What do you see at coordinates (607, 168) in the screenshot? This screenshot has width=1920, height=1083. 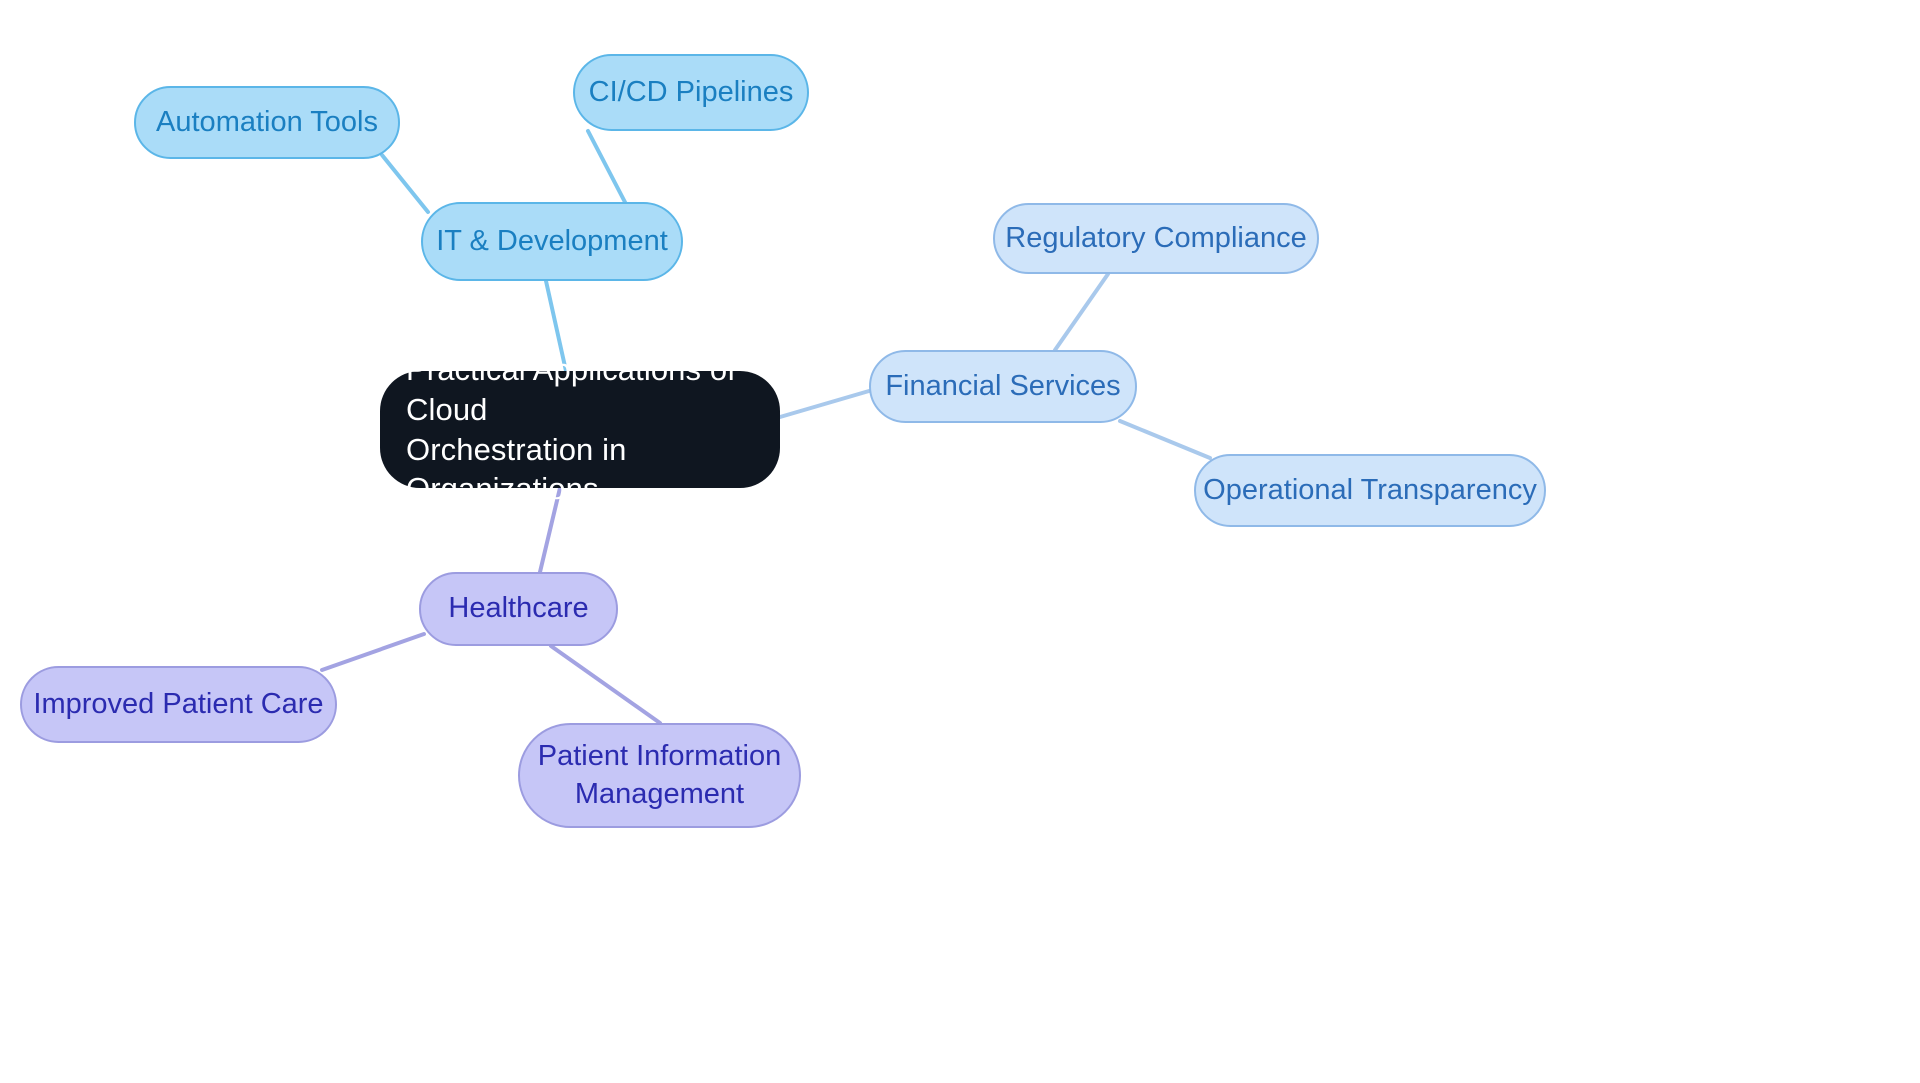 I see `edge-it-cicd` at bounding box center [607, 168].